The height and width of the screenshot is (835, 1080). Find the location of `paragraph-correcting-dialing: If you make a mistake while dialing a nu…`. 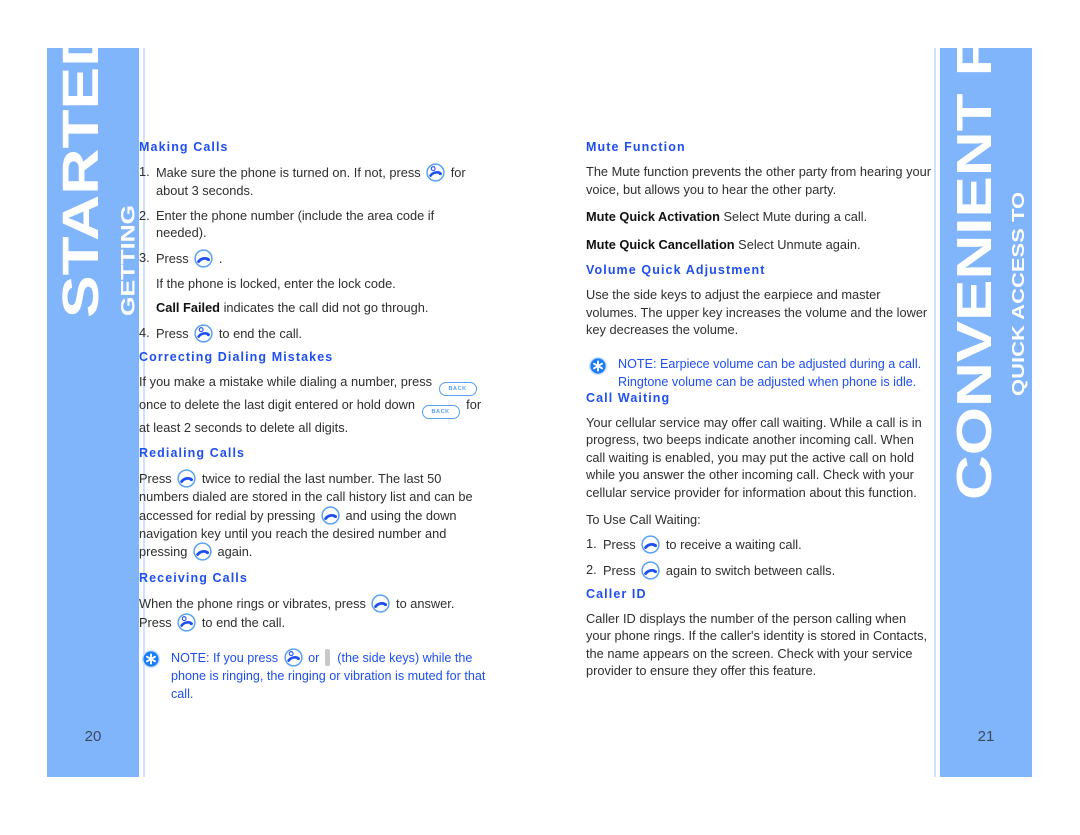

paragraph-correcting-dialing: If you make a mistake while dialing a nu… is located at coordinates (313, 405).